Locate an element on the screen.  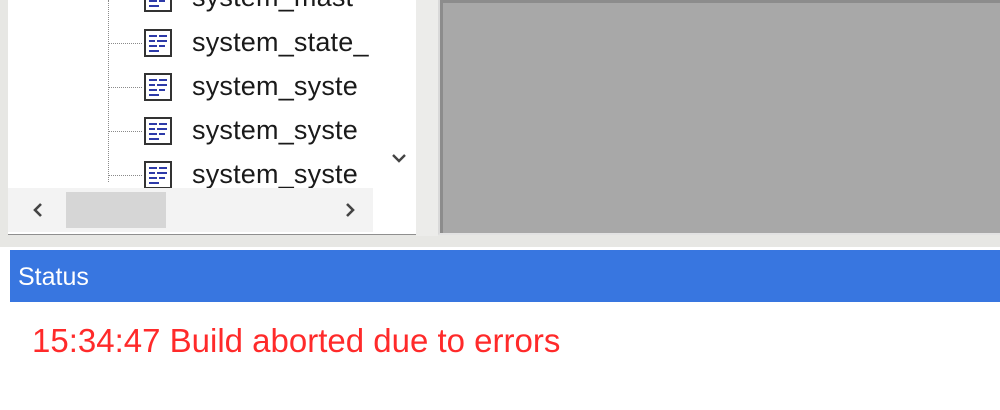
pane-splitter is located at coordinates (427, 118).